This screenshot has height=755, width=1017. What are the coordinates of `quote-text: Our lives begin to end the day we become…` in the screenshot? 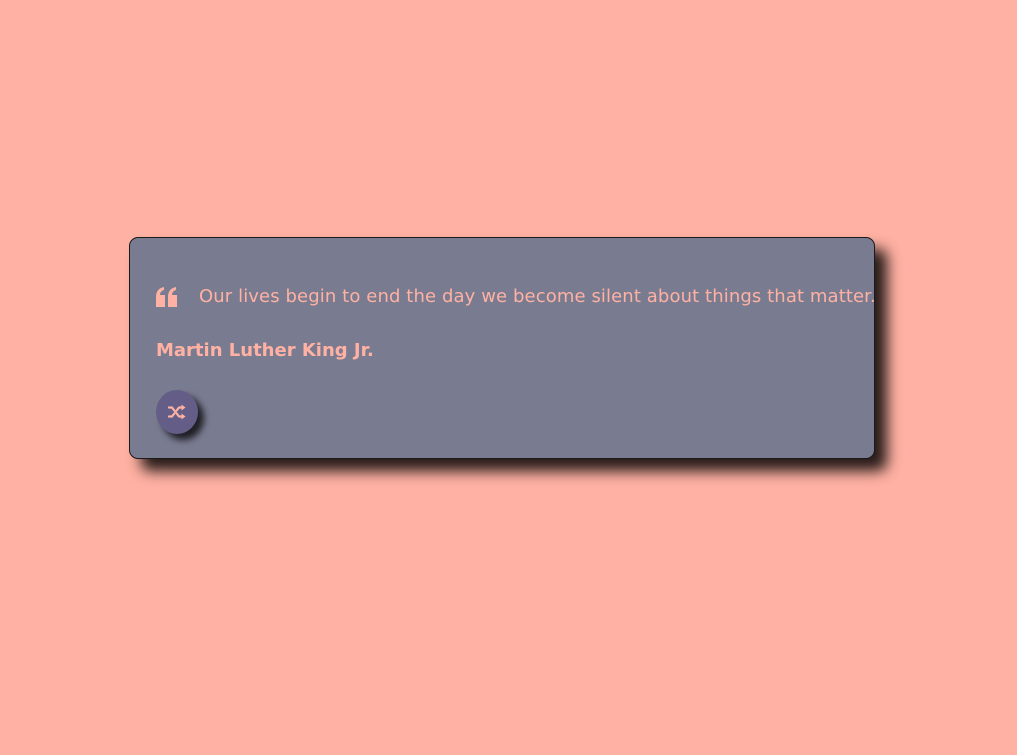 It's located at (537, 296).